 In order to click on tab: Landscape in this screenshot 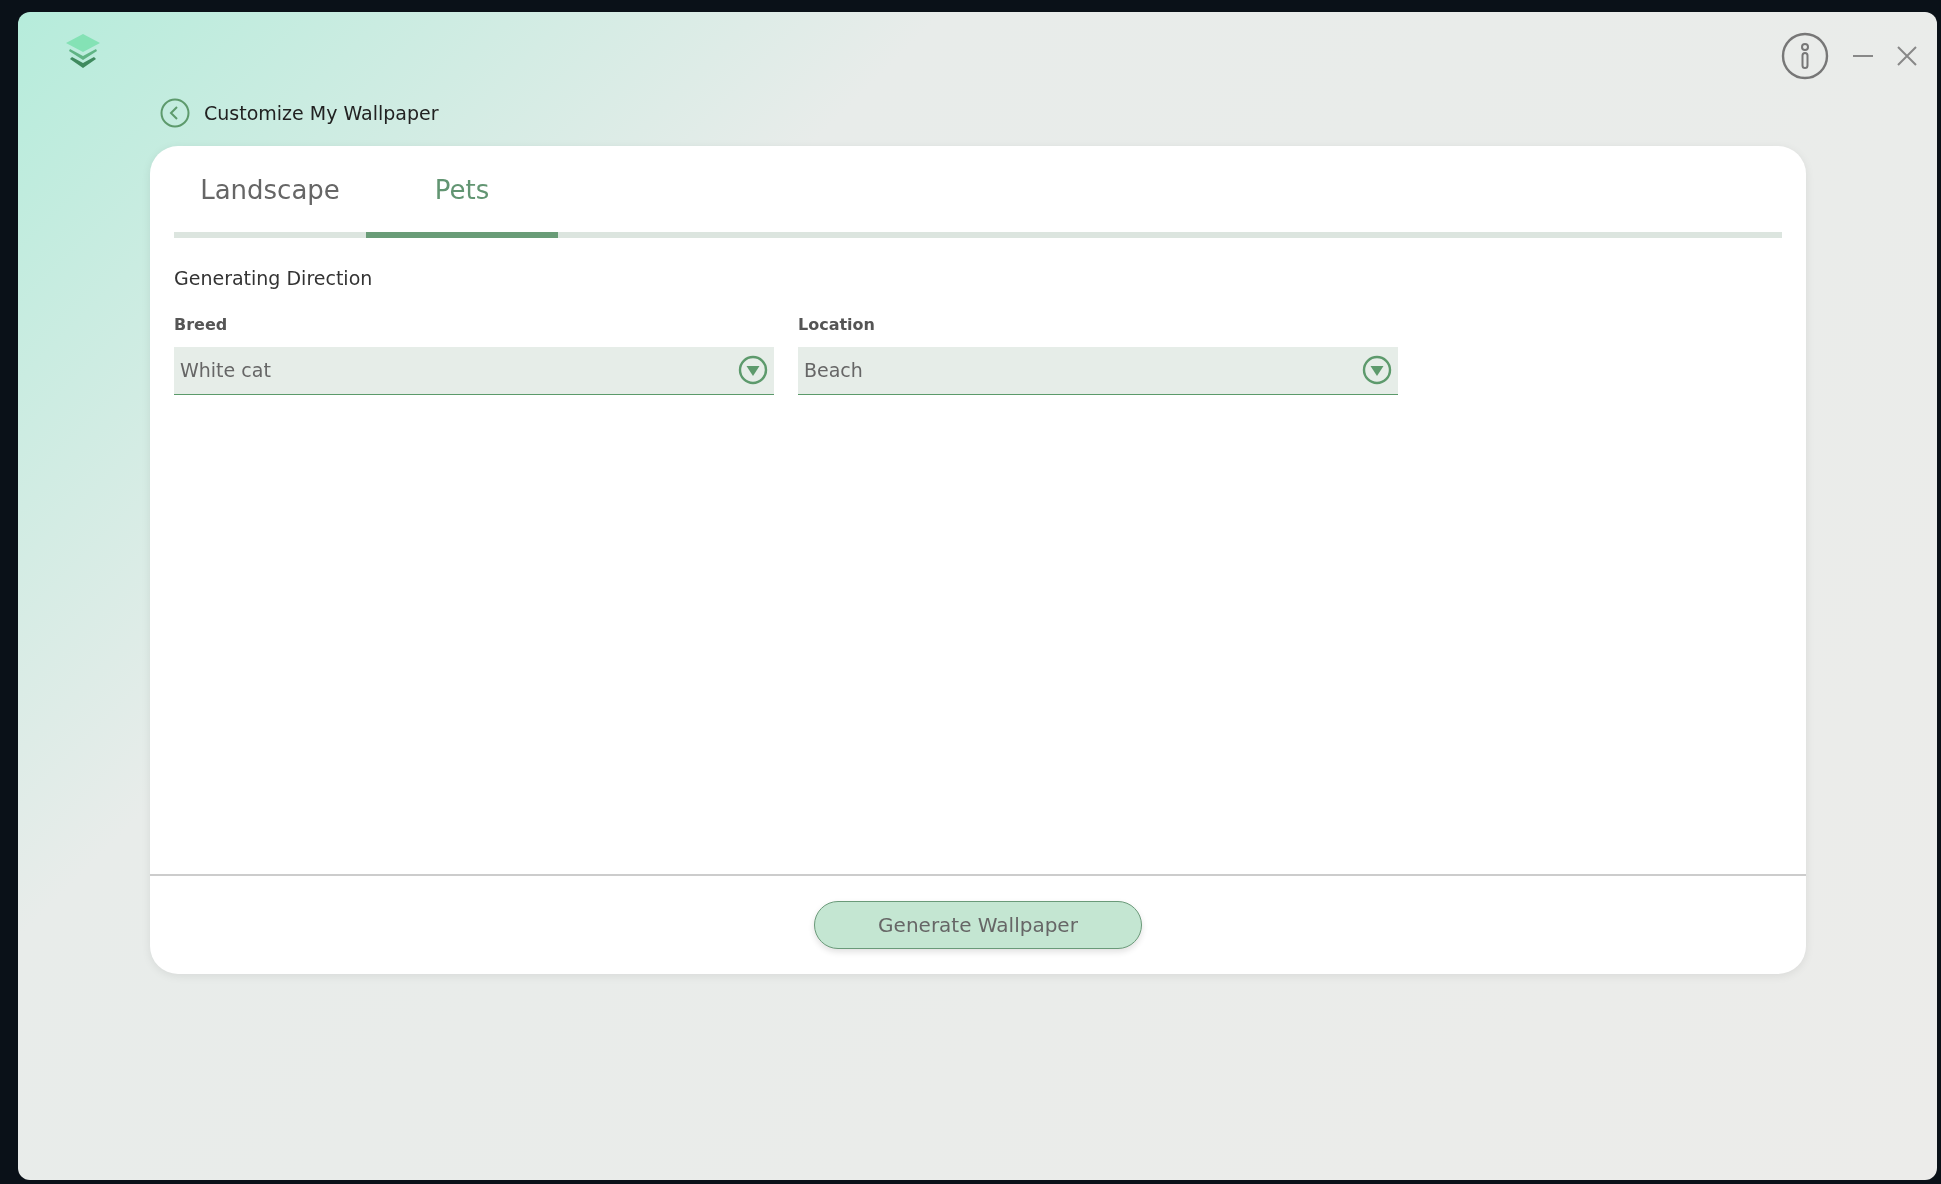, I will do `click(270, 192)`.